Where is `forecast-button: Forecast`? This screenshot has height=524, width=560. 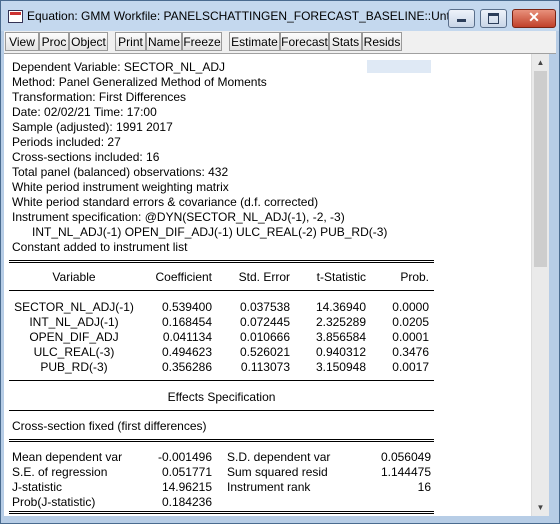
forecast-button: Forecast is located at coordinates (304, 41).